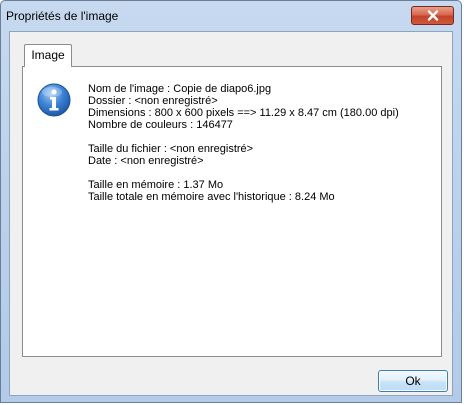 The image size is (464, 405). I want to click on info-line-folder: Dossier : <non enregistré>, so click(153, 101).